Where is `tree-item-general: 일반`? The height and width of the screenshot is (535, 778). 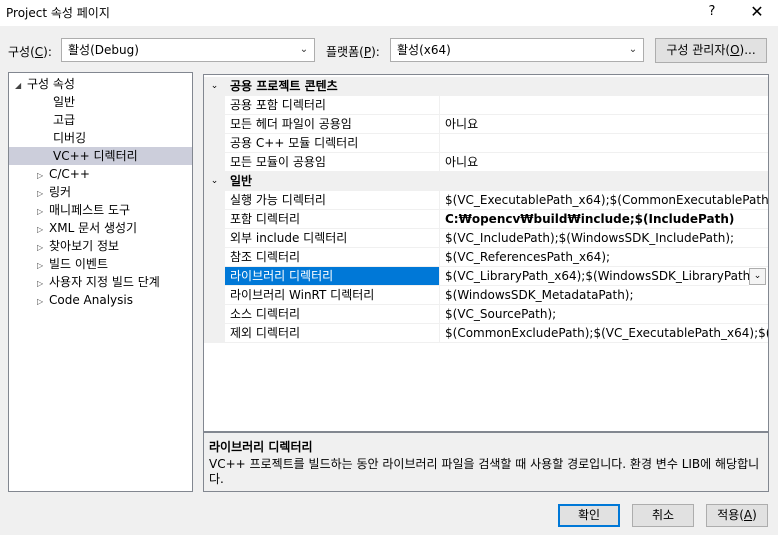
tree-item-general: 일반 is located at coordinates (64, 102).